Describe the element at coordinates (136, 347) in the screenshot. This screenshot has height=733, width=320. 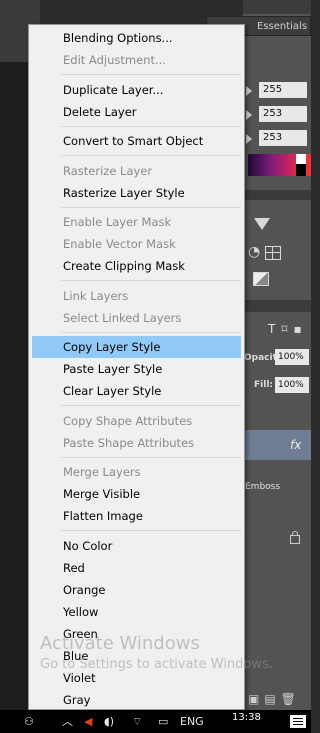
I see `menu-item-copy-layer-style: Copy Layer Style` at that location.